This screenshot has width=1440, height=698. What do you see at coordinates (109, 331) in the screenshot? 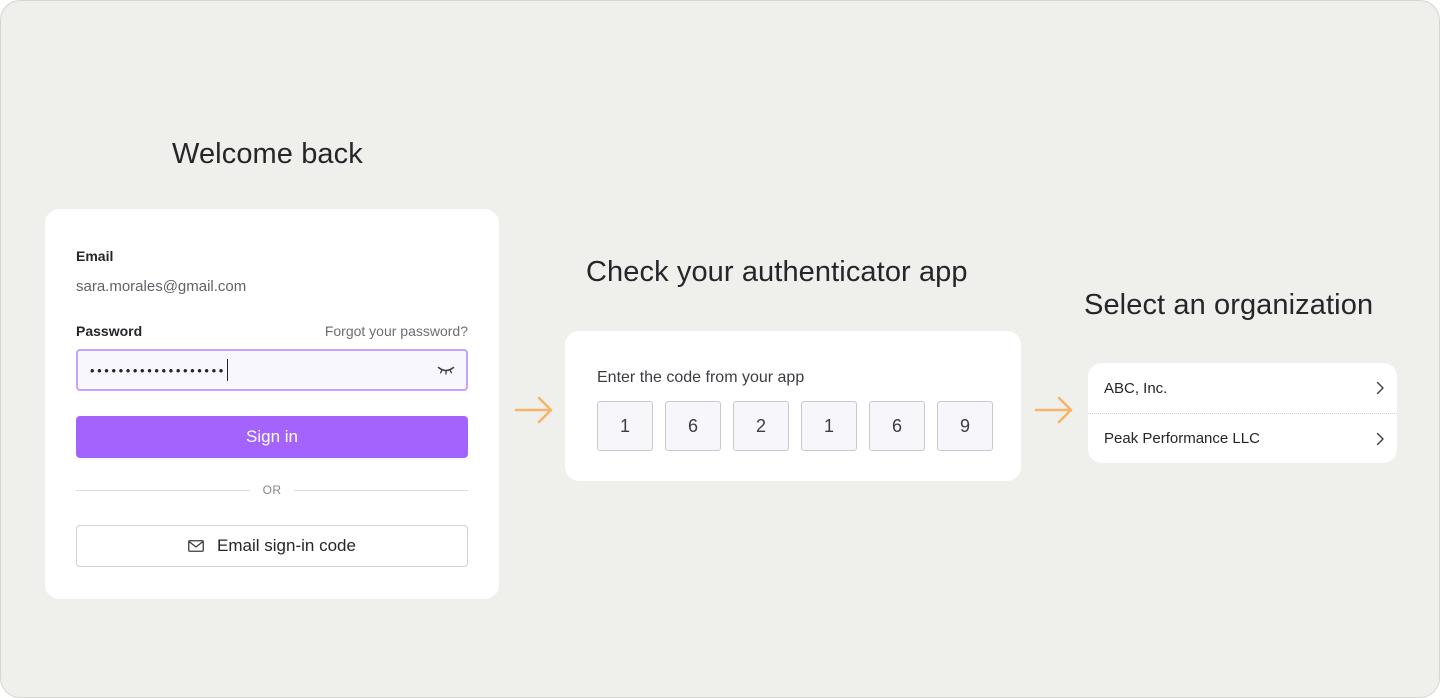
I see `password-label: Password` at bounding box center [109, 331].